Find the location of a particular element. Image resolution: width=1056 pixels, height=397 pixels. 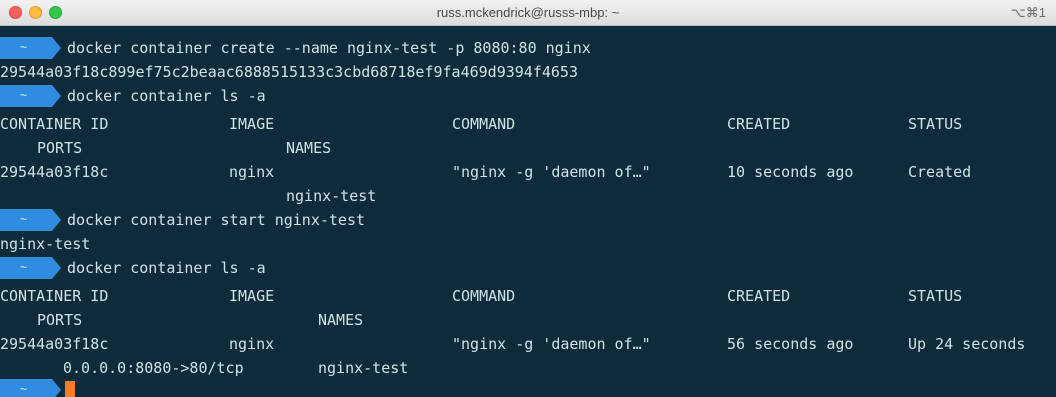

title-bar: russ.mckendrick@russs-mbp: ~ ⌥⌘1 is located at coordinates (528, 13).